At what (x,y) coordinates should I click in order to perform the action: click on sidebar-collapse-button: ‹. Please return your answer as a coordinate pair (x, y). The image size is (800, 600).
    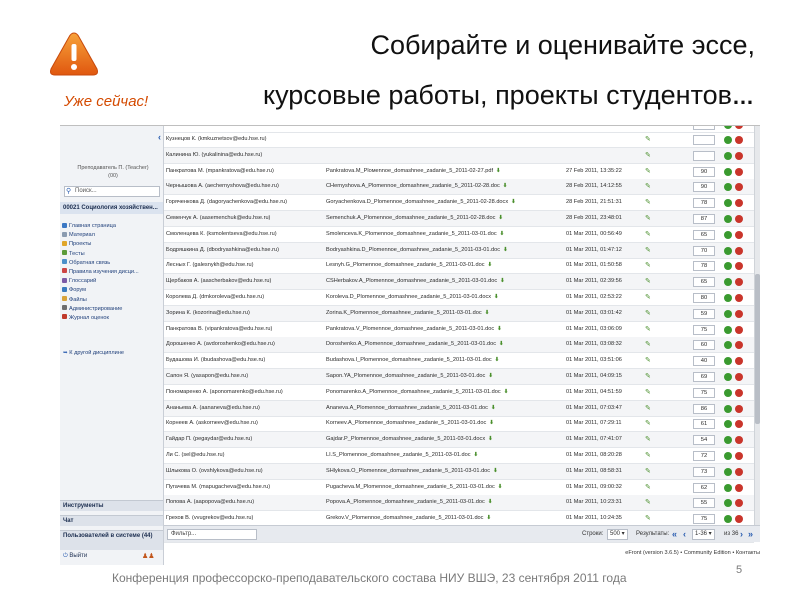
    Looking at the image, I should click on (159, 137).